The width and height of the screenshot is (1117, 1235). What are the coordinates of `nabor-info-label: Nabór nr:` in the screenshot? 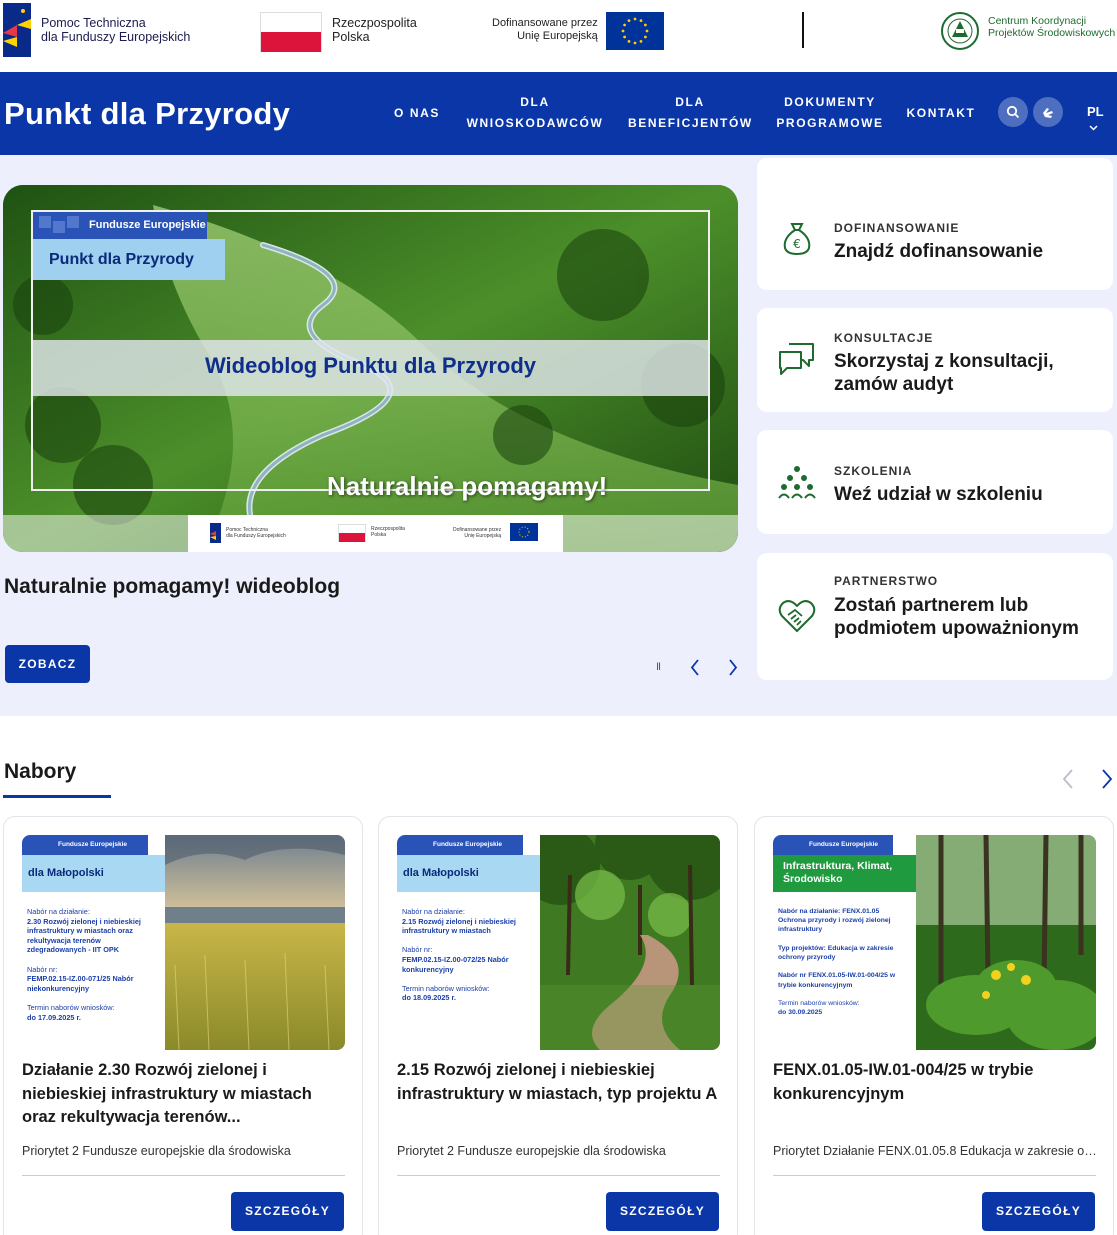 It's located at (42, 969).